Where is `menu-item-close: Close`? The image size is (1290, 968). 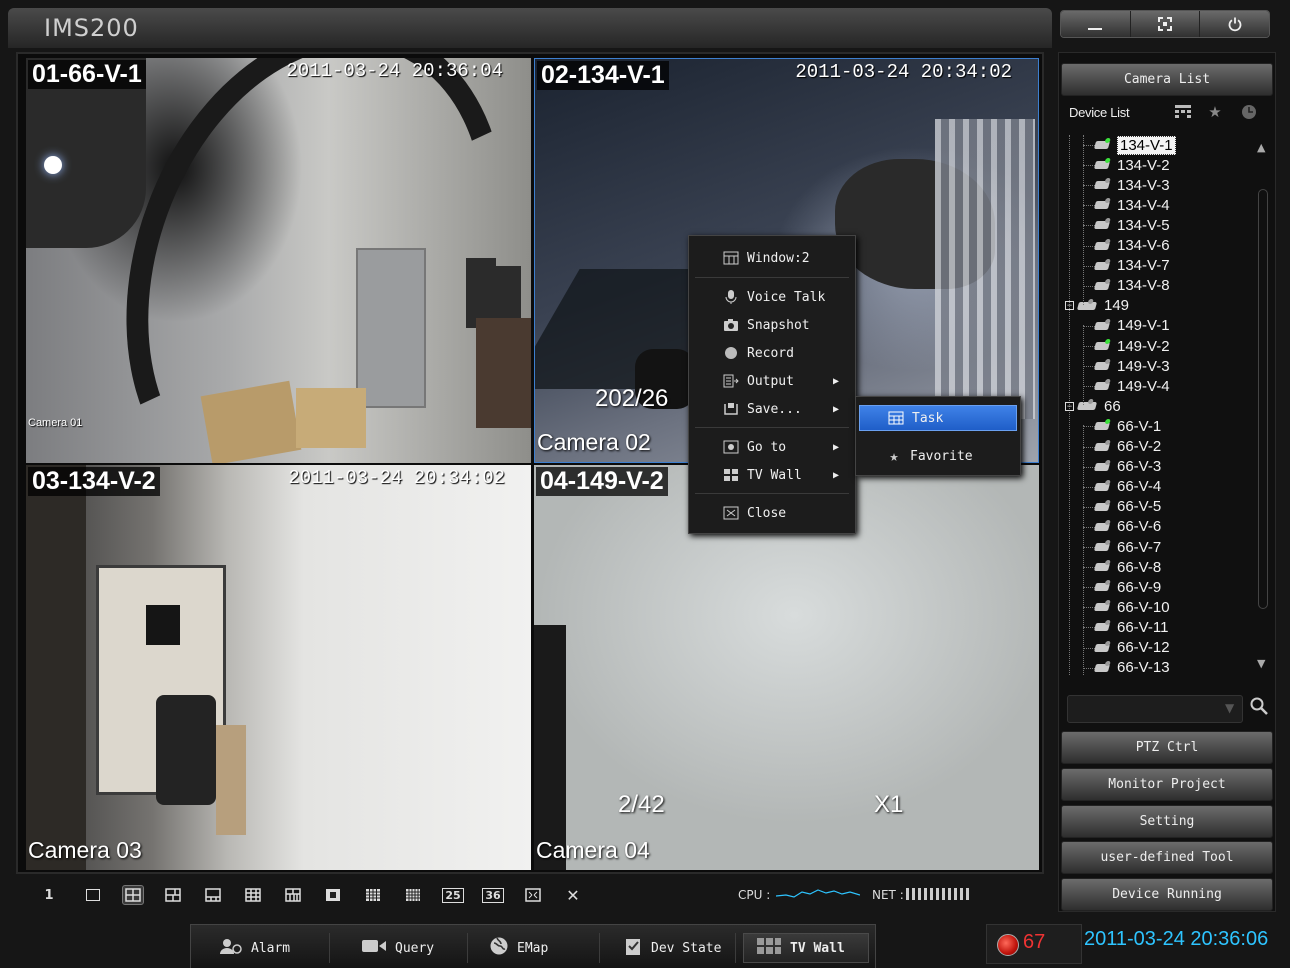 menu-item-close: Close is located at coordinates (772, 513).